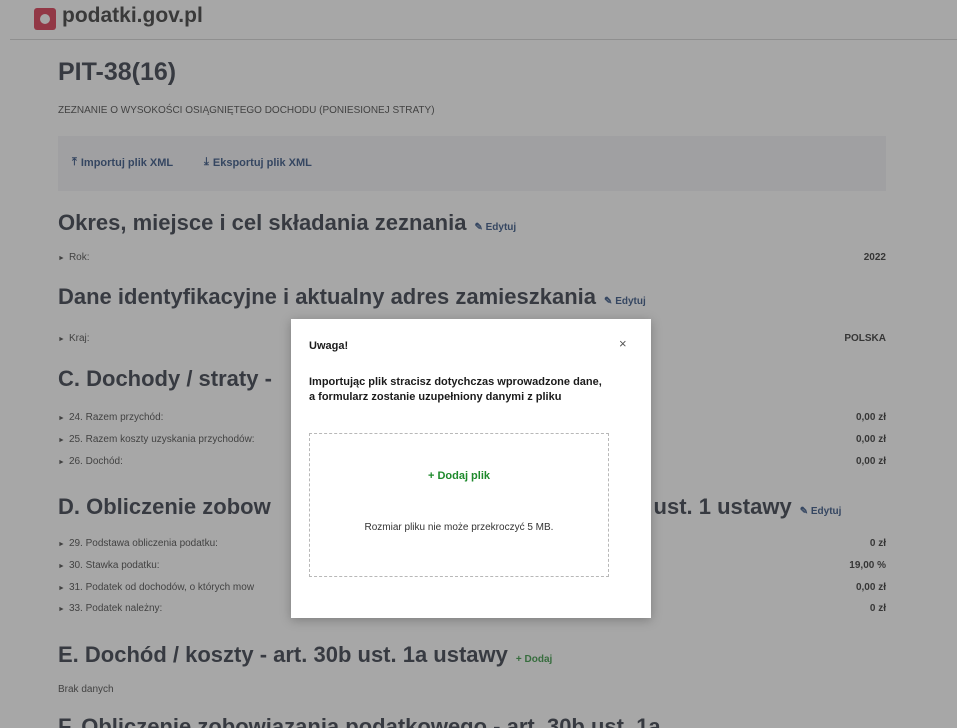 This screenshot has width=957, height=728. Describe the element at coordinates (329, 346) in the screenshot. I see `modal-title: Uwaga!` at that location.